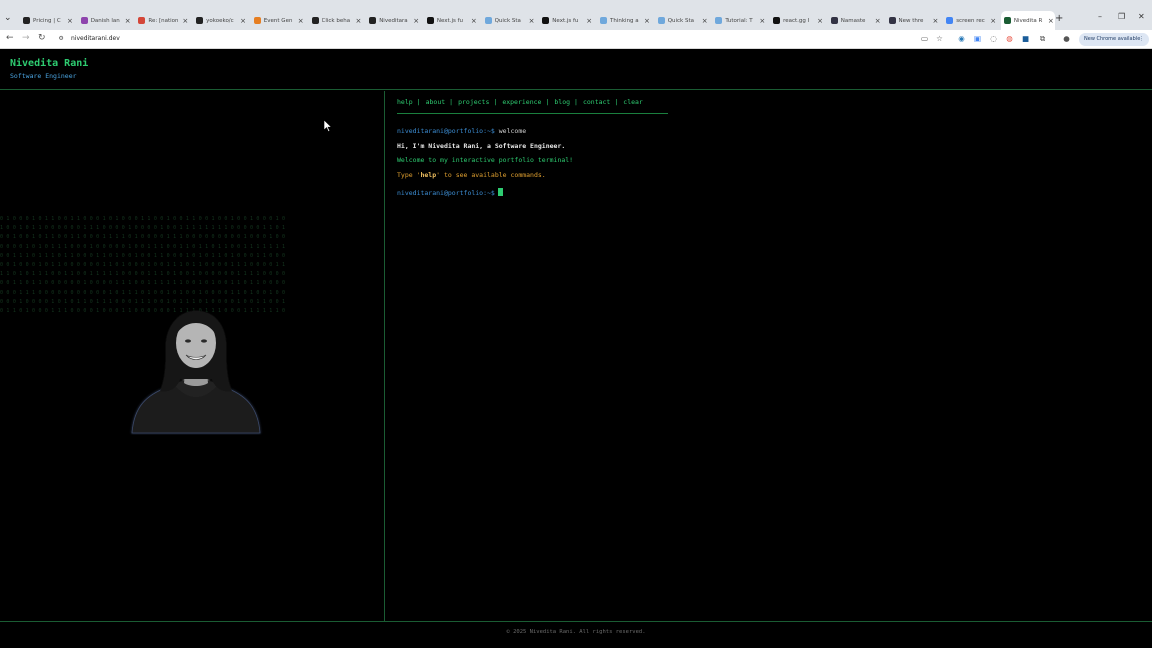  I want to click on new-tab-button: +, so click(1059, 18).